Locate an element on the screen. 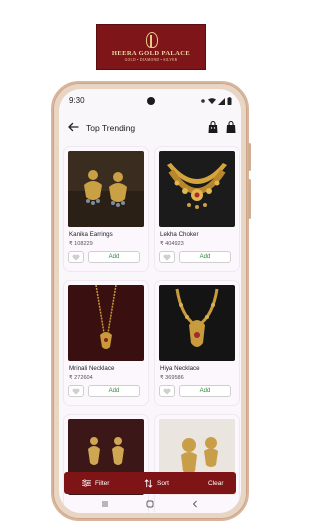  recents-icon is located at coordinates (105, 504).